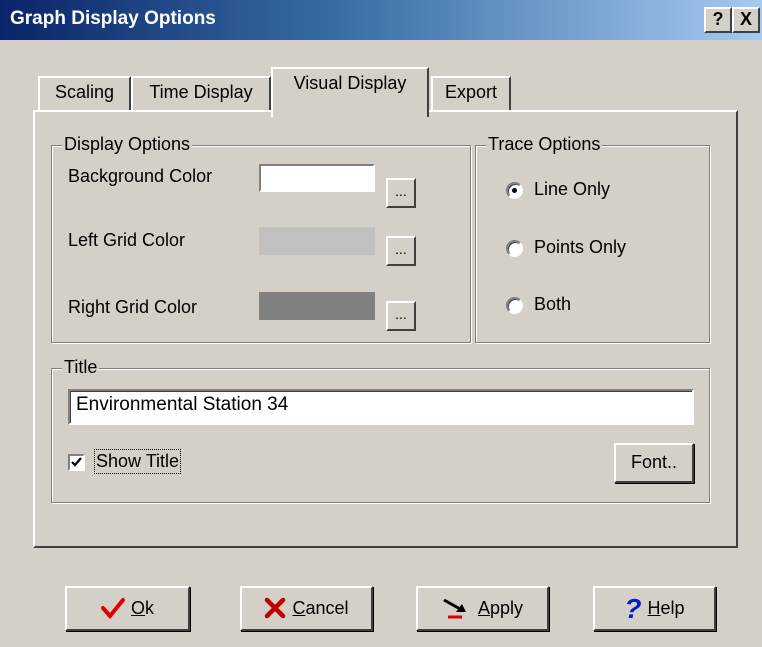 The height and width of the screenshot is (647, 762). Describe the element at coordinates (182, 404) in the screenshot. I see `title-input-value: Environmental Station 34` at that location.